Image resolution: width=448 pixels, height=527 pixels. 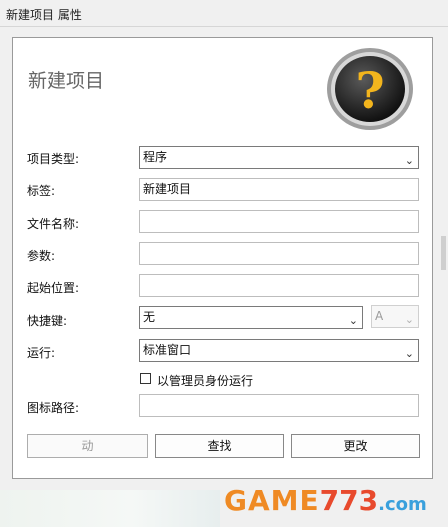 I want to click on run-mode-select: 标准窗口 ⌄, so click(x=279, y=350).